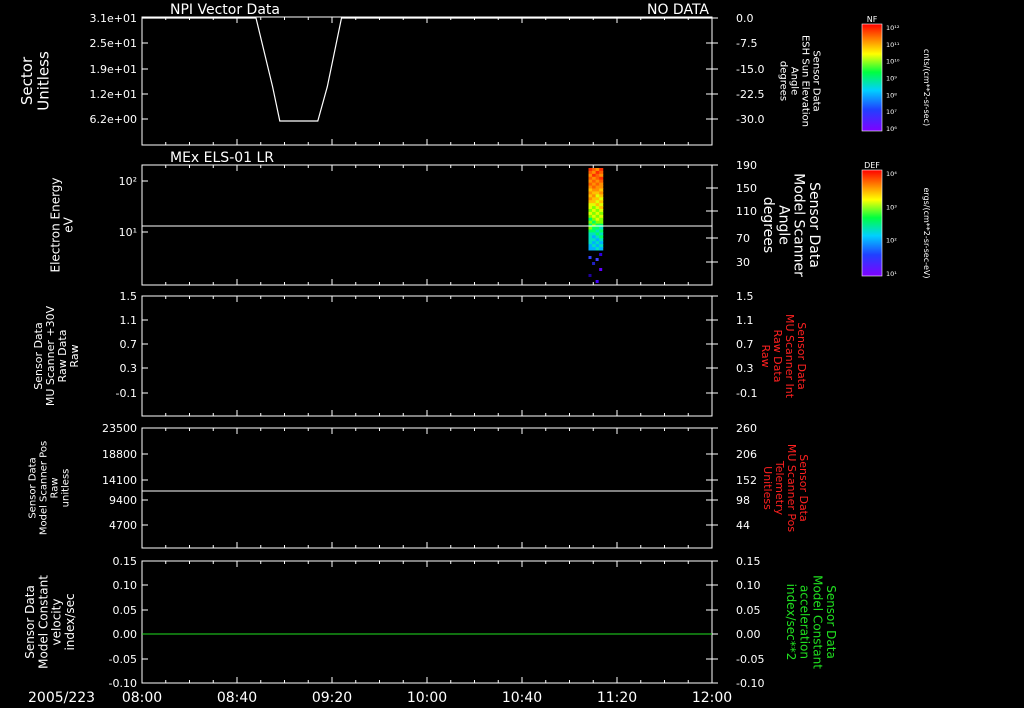 The height and width of the screenshot is (708, 1024). Describe the element at coordinates (50, 488) in the screenshot. I see `left-axis-label: Sensor DataModel Scanner PosRawunitless` at that location.